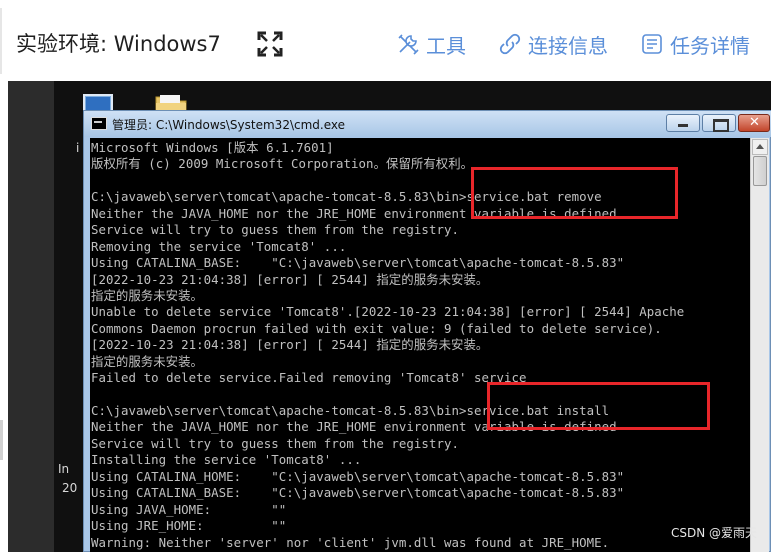 The image size is (771, 552). What do you see at coordinates (385, 40) in the screenshot?
I see `header-bar: 实验环境: Windows7 工具 连接信息 任务详情` at bounding box center [385, 40].